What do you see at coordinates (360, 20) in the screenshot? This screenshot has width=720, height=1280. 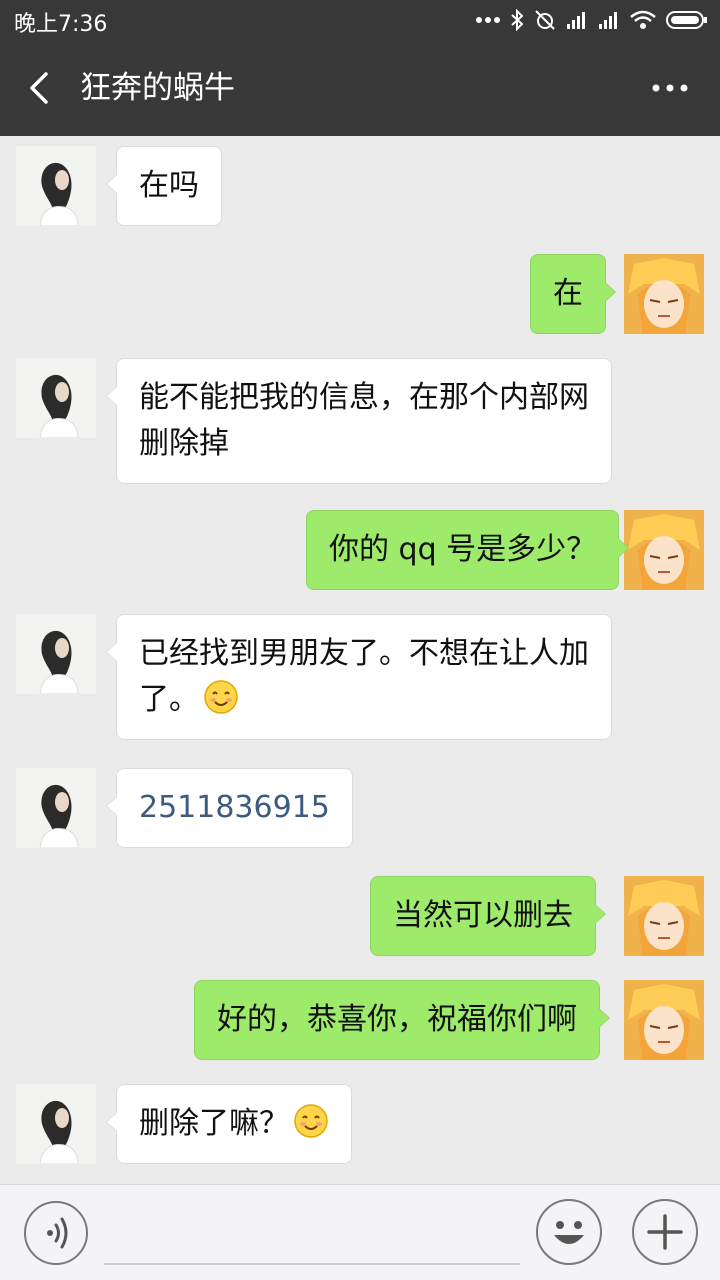 I see `status-bar: 晚上7:36` at bounding box center [360, 20].